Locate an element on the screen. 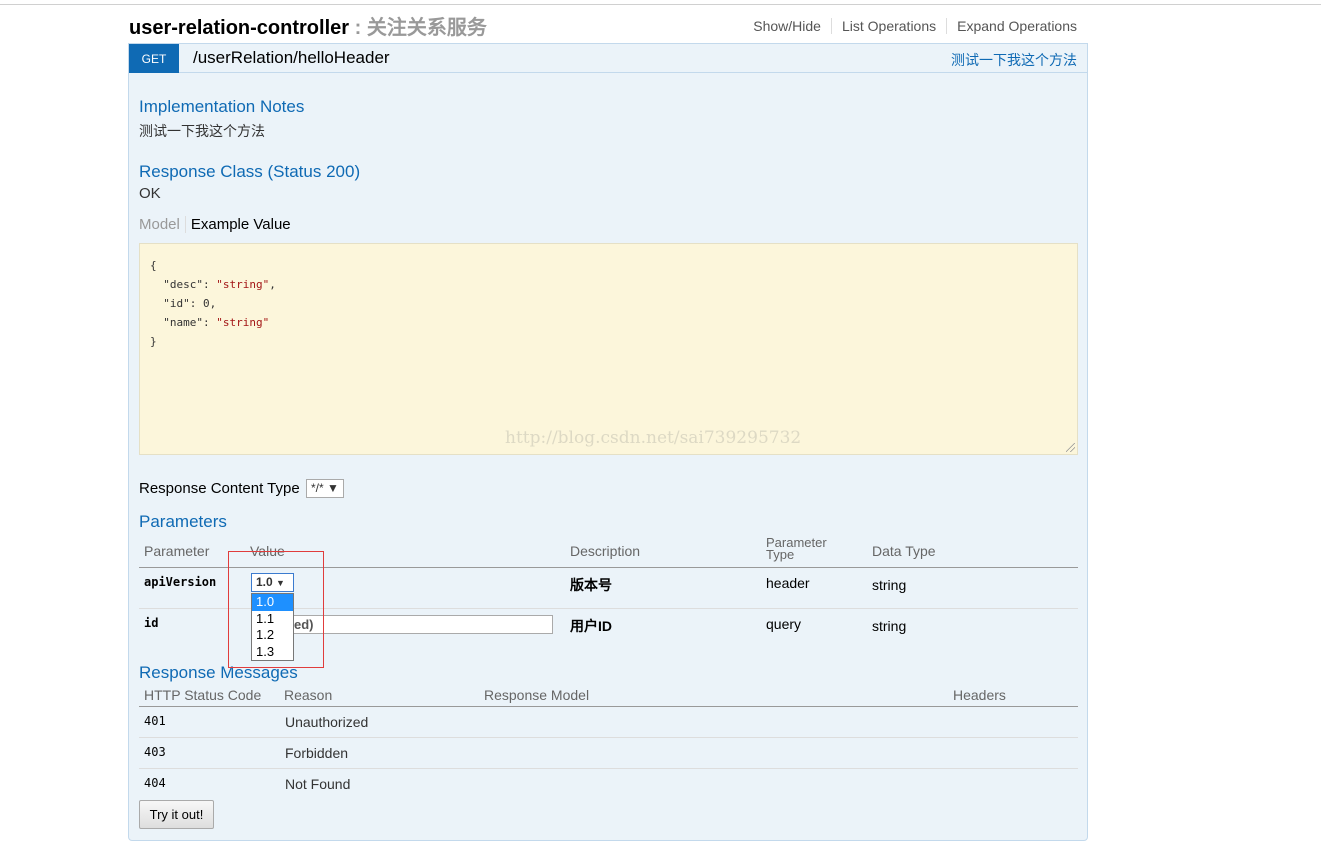  param-datatype-apiversion: string is located at coordinates (889, 585).